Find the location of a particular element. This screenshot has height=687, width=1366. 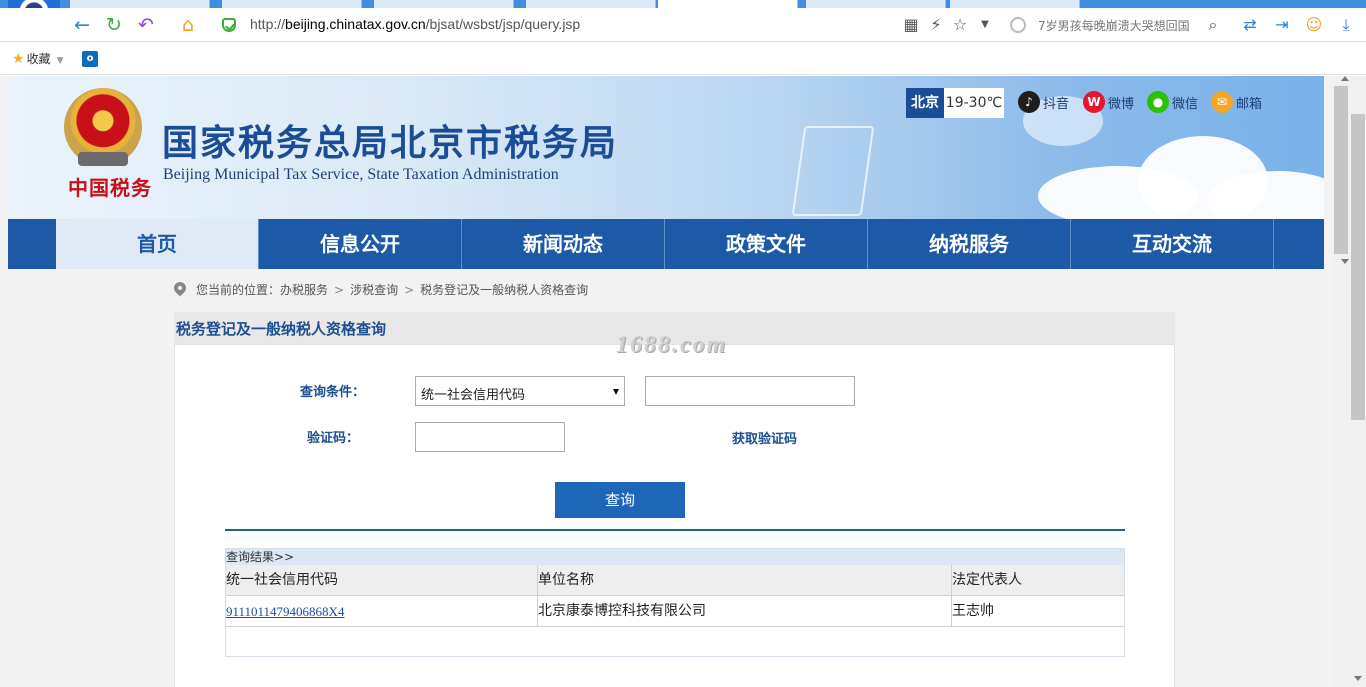

social-wechat: ● 微信 is located at coordinates (1172, 103).